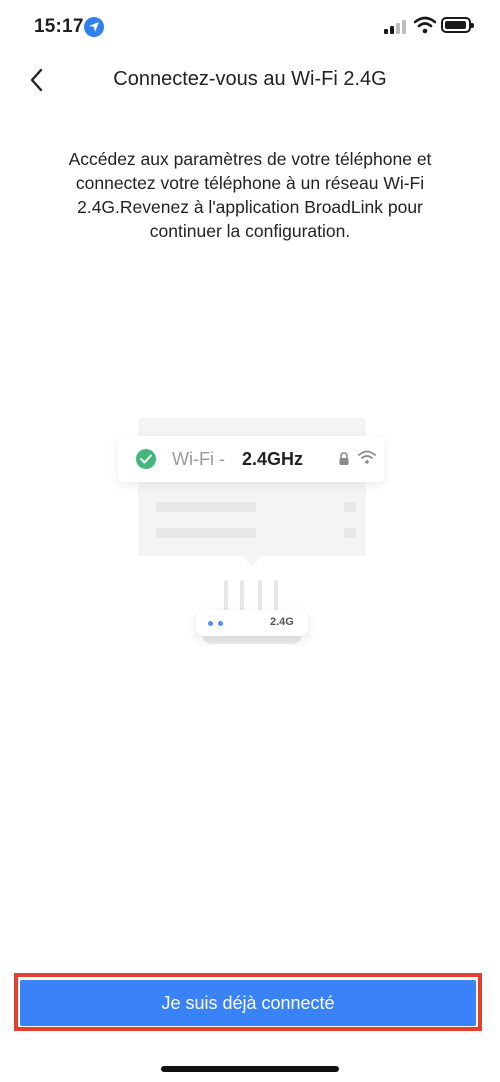 Image resolution: width=500 pixels, height=1082 pixels. Describe the element at coordinates (344, 458) in the screenshot. I see `lock-icon` at that location.